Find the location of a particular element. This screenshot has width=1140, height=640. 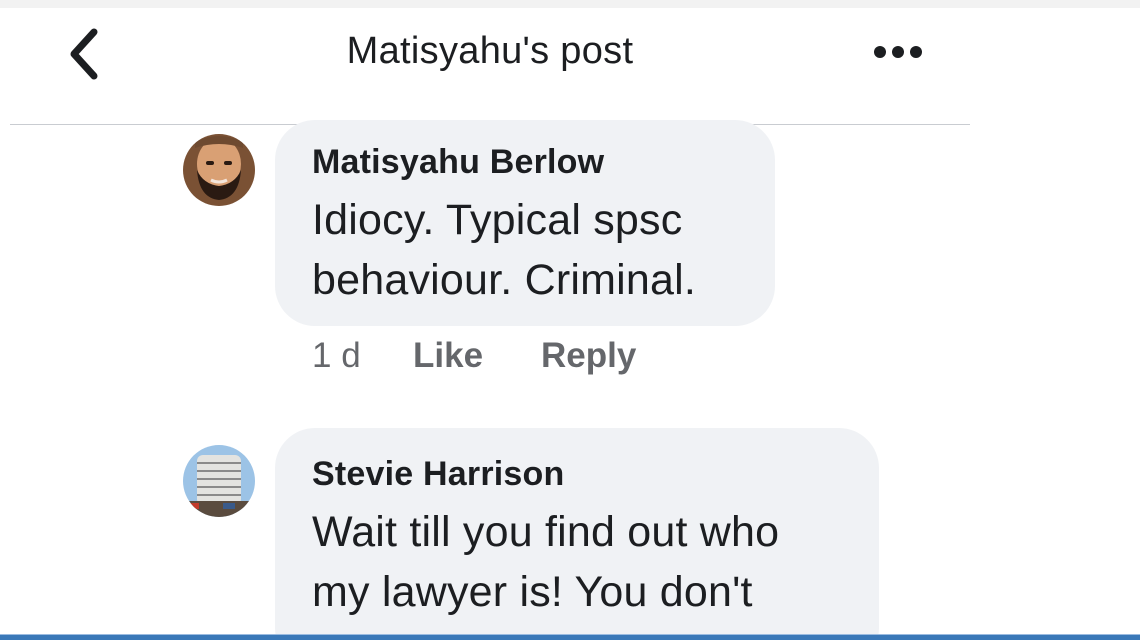

page-title: Matisyahu's post is located at coordinates (490, 51).